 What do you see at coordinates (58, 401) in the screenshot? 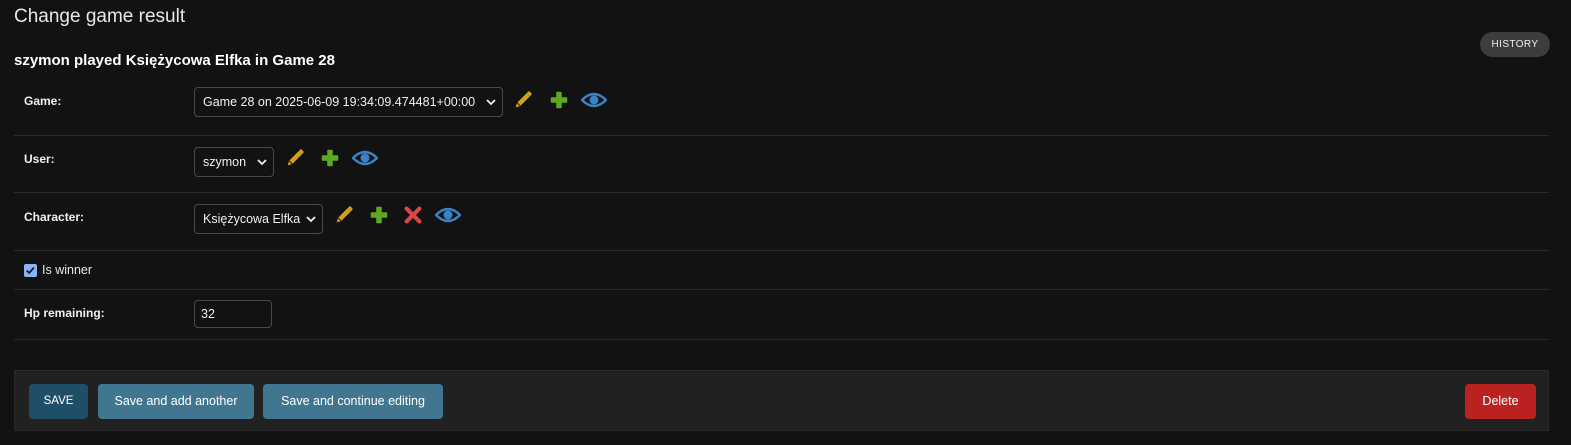
I see `save-button: SAVE` at bounding box center [58, 401].